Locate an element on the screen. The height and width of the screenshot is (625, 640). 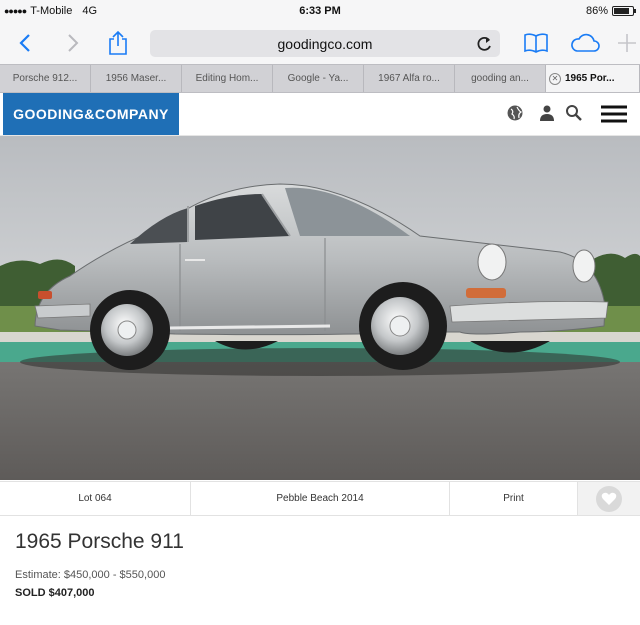
status-bar: ●●●●● T-Mobile 4G 6:33 PM 86% is located at coordinates (320, 11).